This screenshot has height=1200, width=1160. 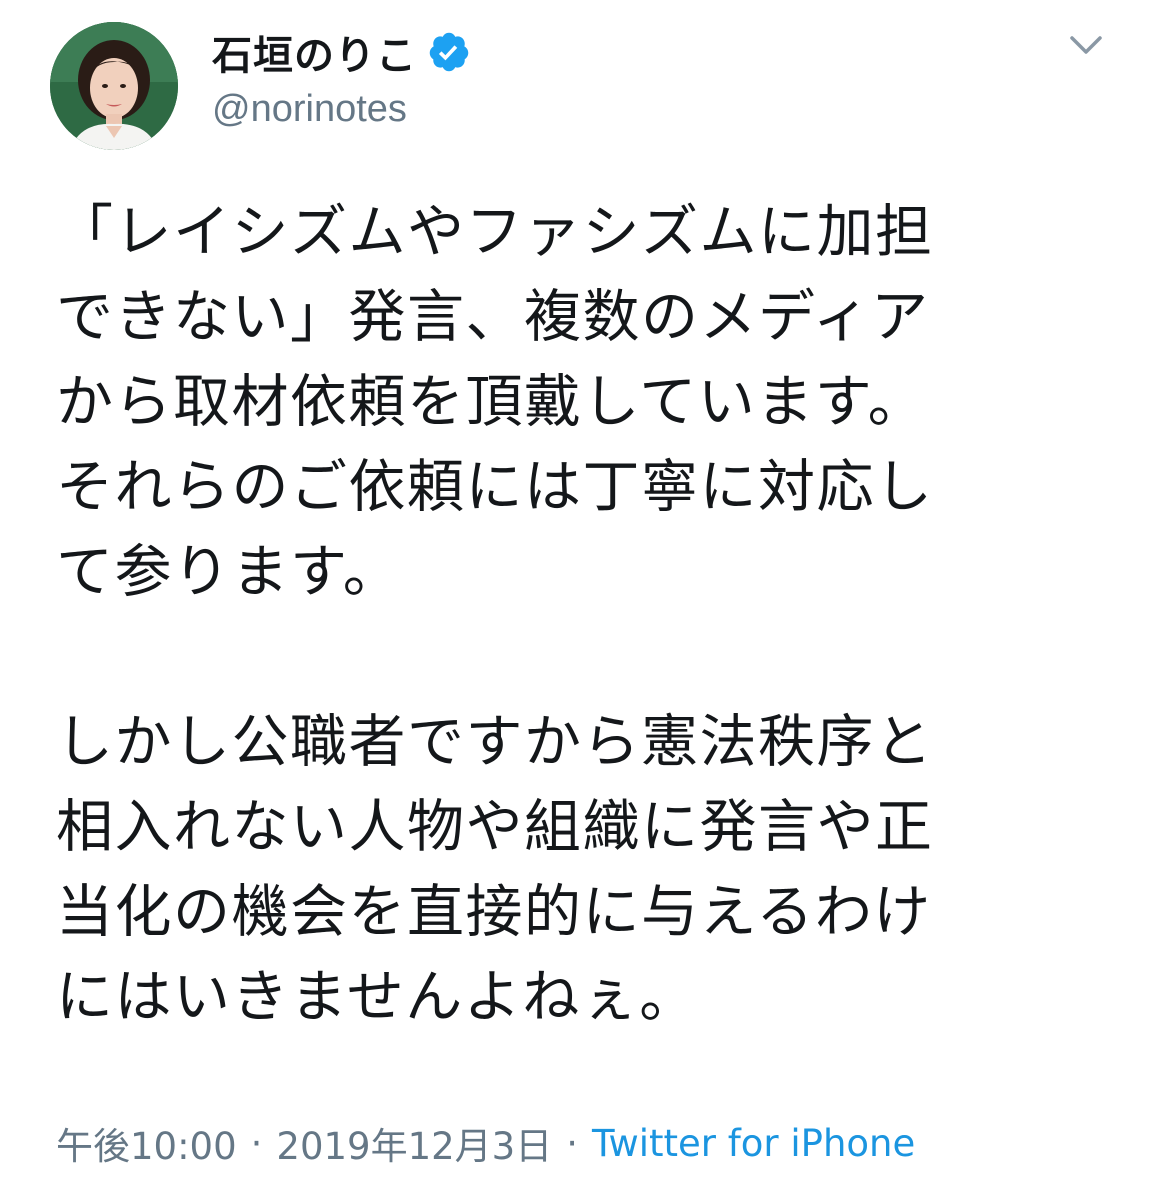 What do you see at coordinates (146, 1143) in the screenshot?
I see `tweet-time: 午後10:00` at bounding box center [146, 1143].